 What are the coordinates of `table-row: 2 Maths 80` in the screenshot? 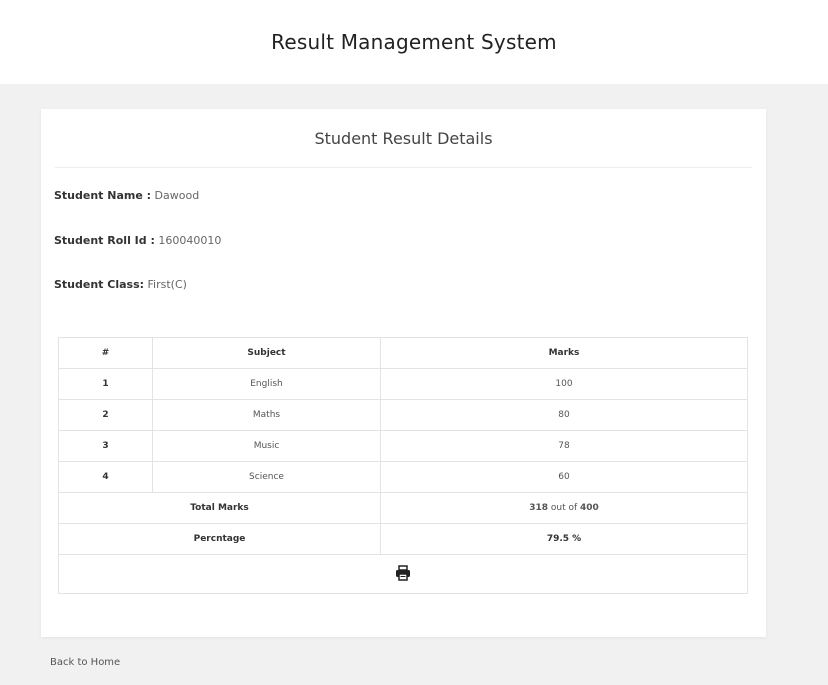 It's located at (403, 415).